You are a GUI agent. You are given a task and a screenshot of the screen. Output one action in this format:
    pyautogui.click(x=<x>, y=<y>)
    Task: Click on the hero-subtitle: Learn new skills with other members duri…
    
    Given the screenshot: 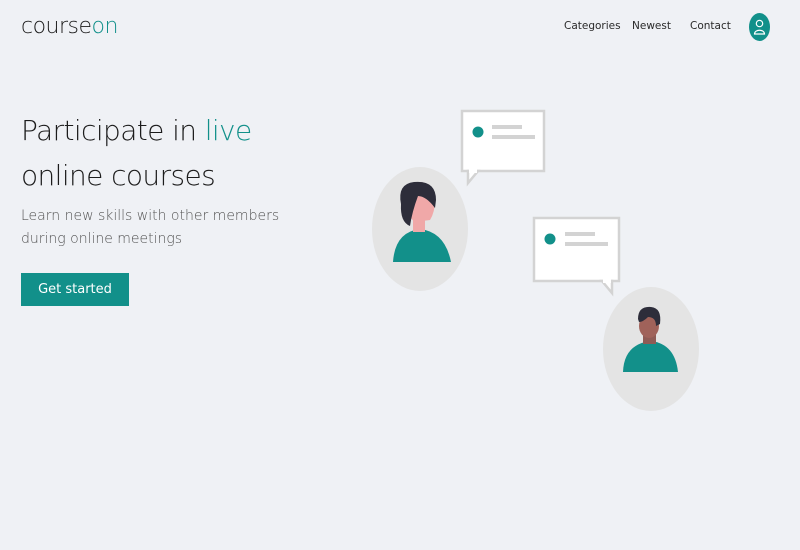 What is the action you would take?
    pyautogui.click(x=151, y=228)
    